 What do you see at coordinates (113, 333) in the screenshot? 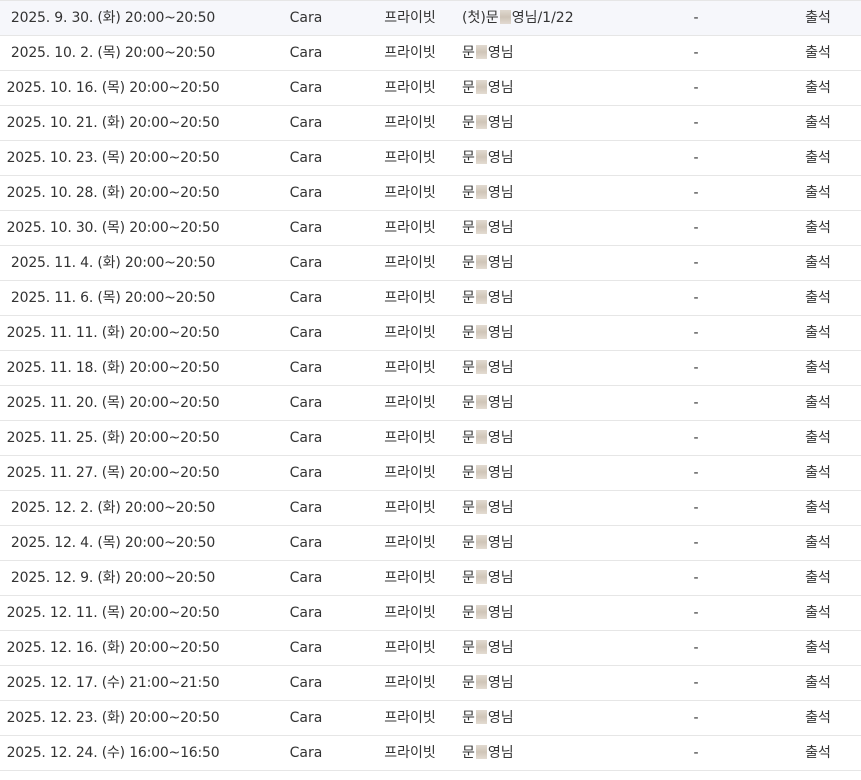
I see `session-date: 2025. 11. 11. (화) 20:00~20:50` at bounding box center [113, 333].